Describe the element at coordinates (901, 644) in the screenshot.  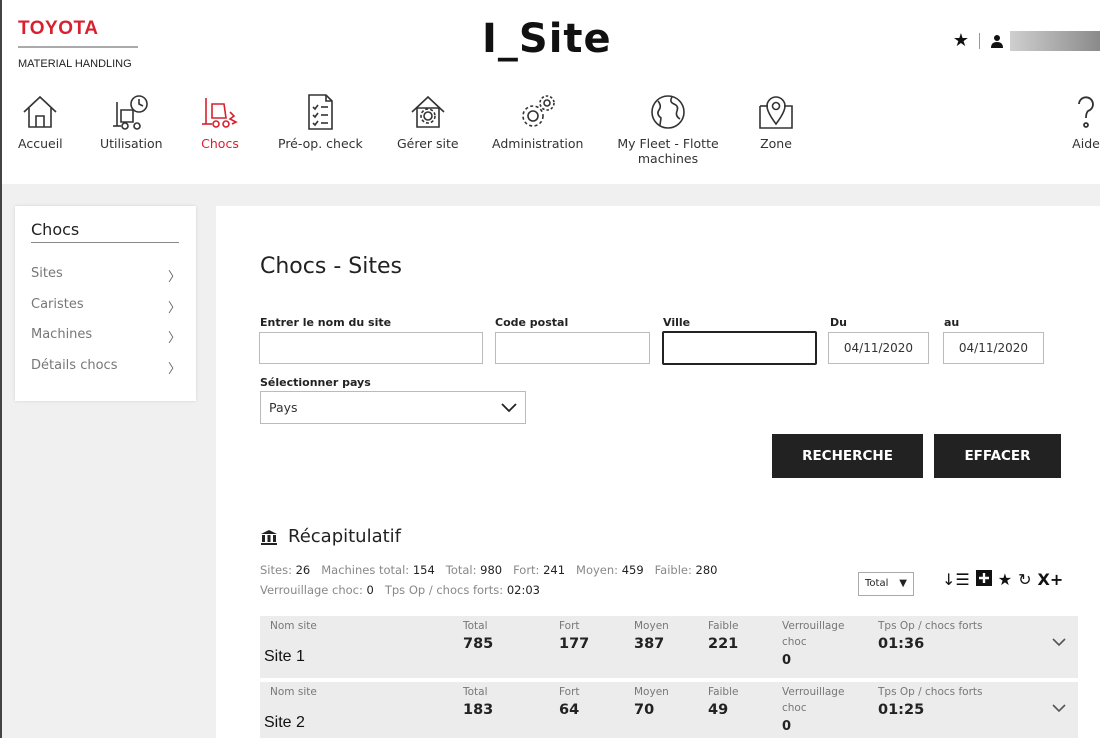
I see `tps-value: 01:36` at that location.